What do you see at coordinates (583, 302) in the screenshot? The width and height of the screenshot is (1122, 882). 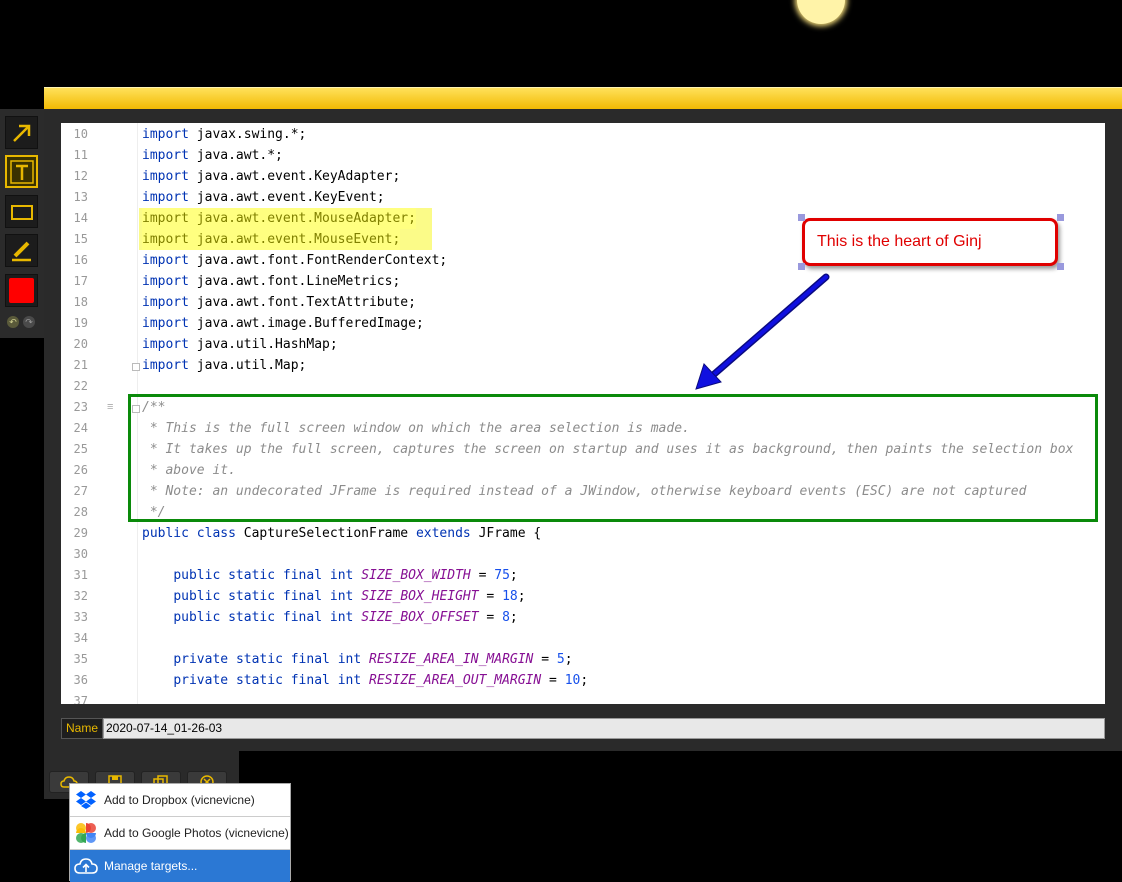 I see `code-line: 18 import java.awt.font.TextAttribute;` at bounding box center [583, 302].